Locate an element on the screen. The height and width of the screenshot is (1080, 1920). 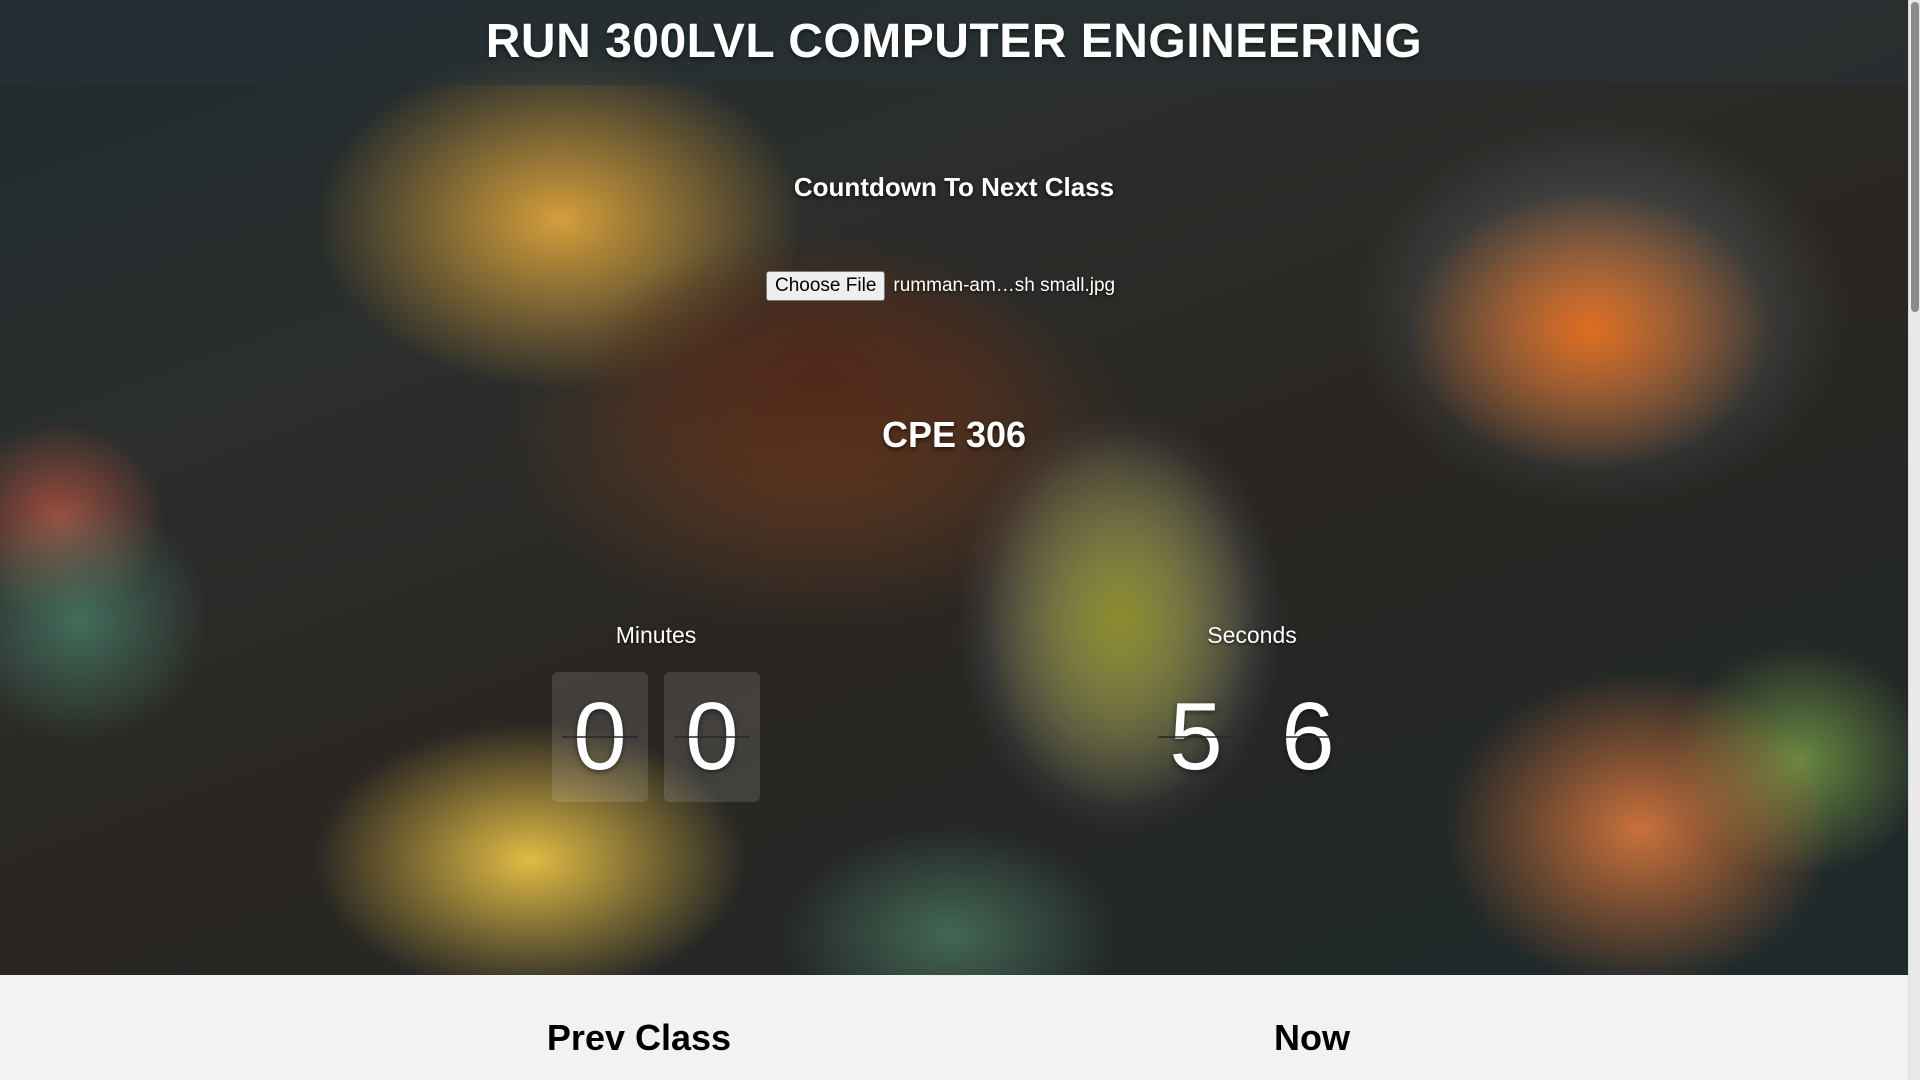
page-title: RUN 300LVL COMPUTER ENGINEERING is located at coordinates (954, 41).